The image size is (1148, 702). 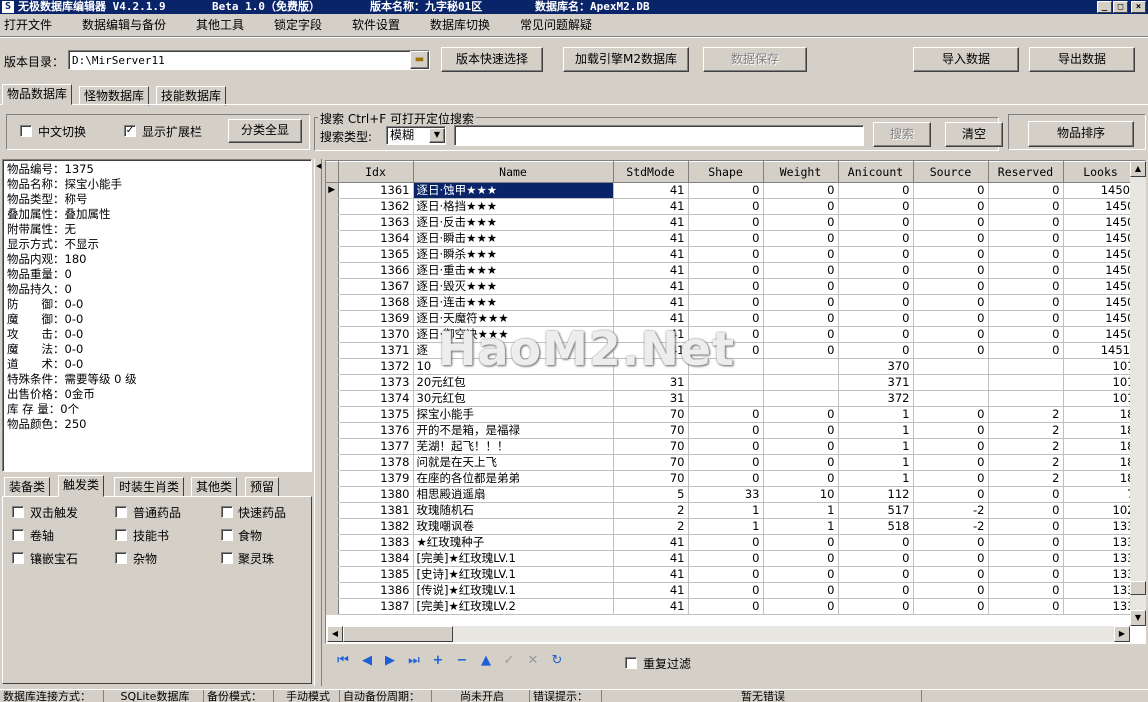 What do you see at coordinates (149, 487) in the screenshot?
I see `tab-fashion-zodiac: 时装生肖类` at bounding box center [149, 487].